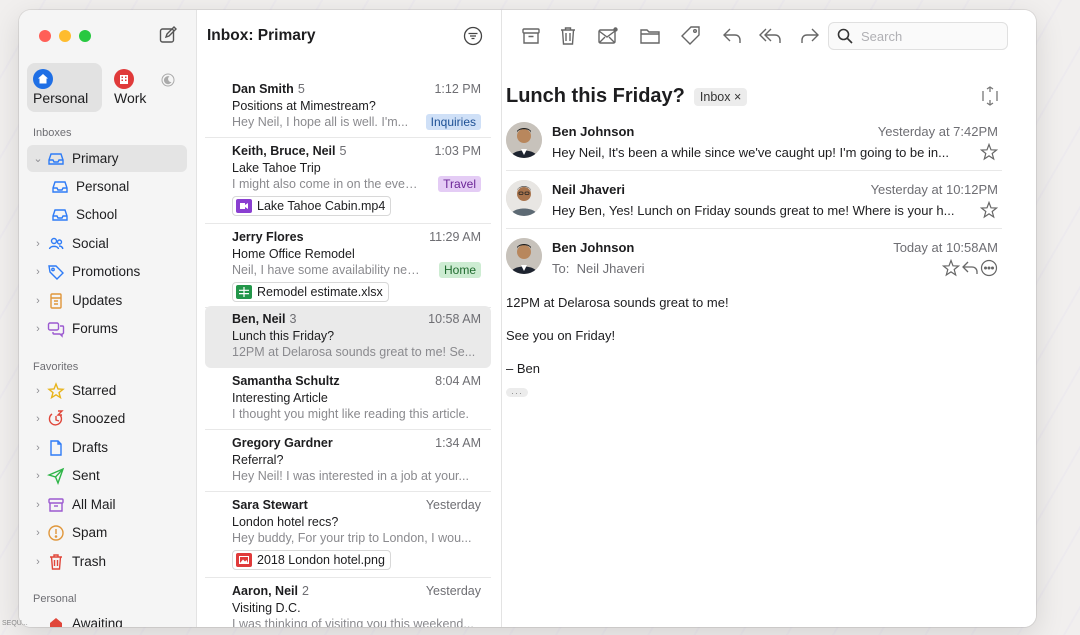  I want to click on compose-icon, so click(168, 35).